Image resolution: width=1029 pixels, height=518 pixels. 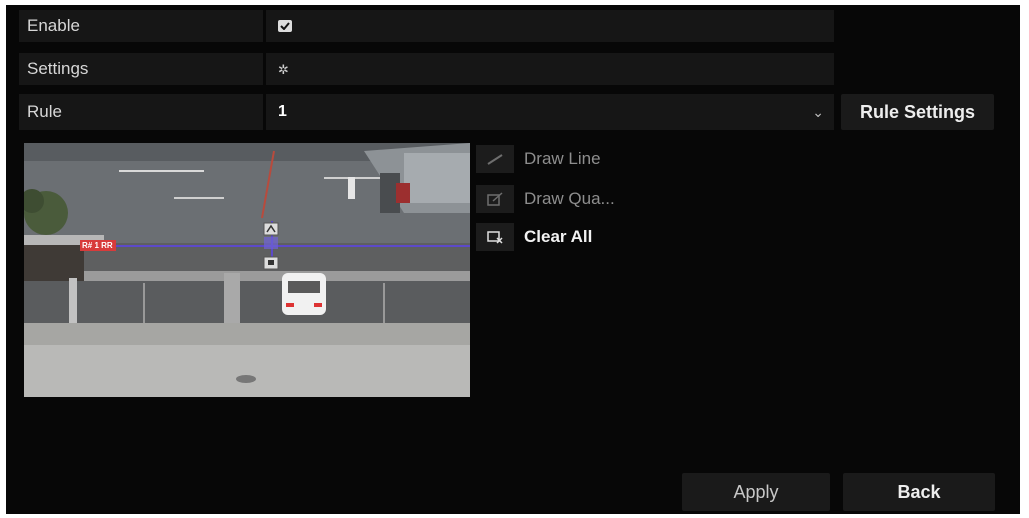 I want to click on gear-icon: ✲, so click(x=283, y=69).